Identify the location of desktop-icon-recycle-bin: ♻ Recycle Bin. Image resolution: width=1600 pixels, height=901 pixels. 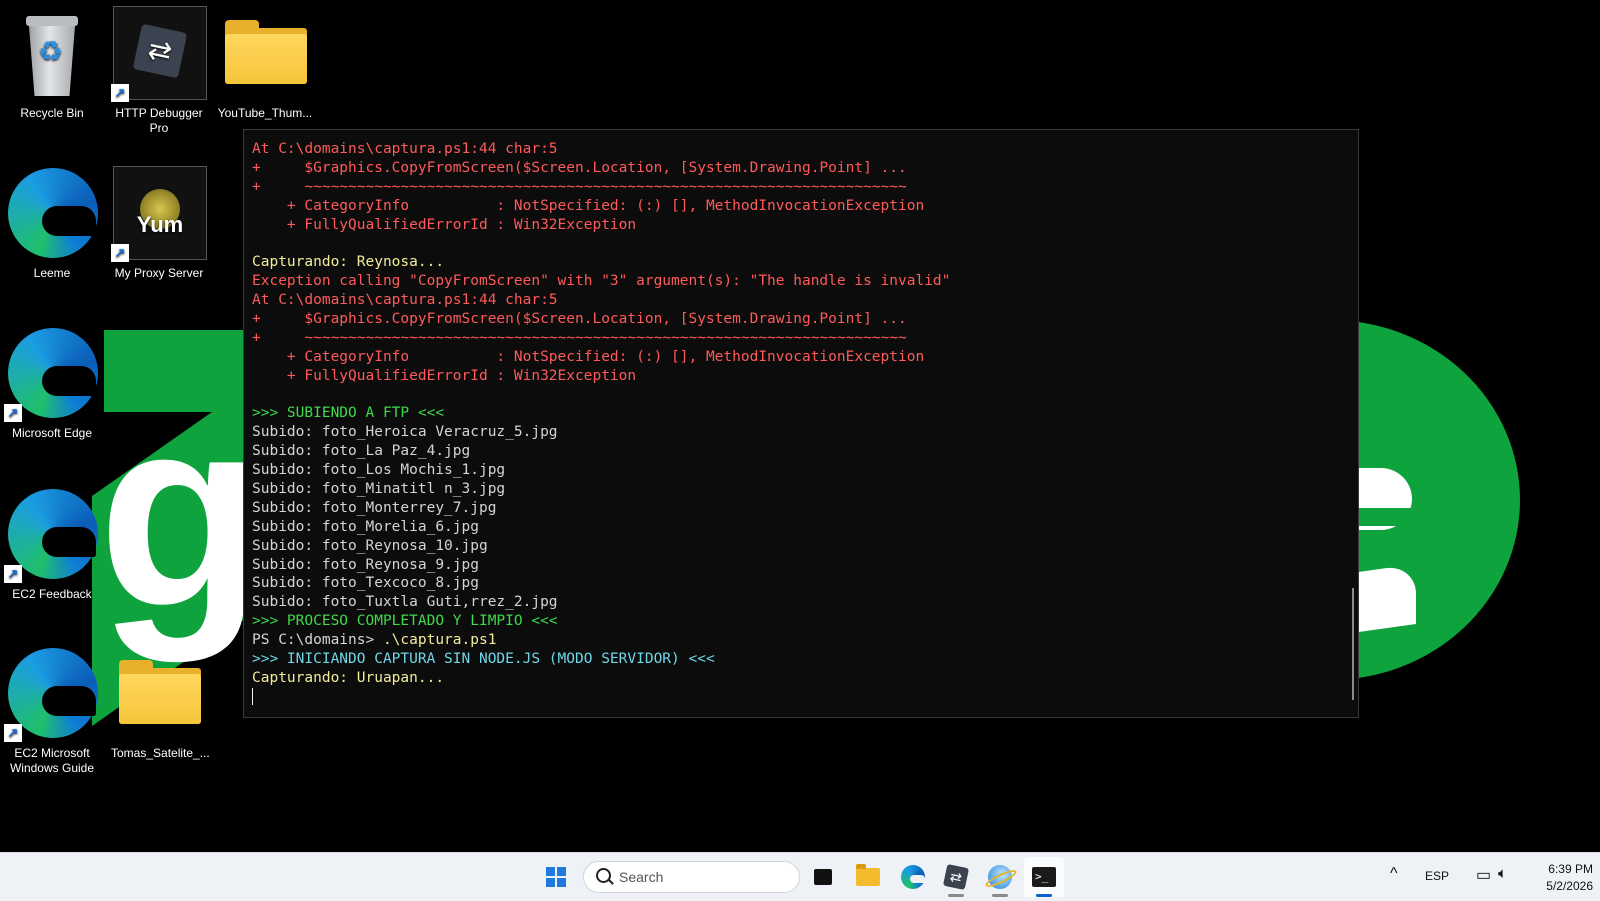
(52, 63).